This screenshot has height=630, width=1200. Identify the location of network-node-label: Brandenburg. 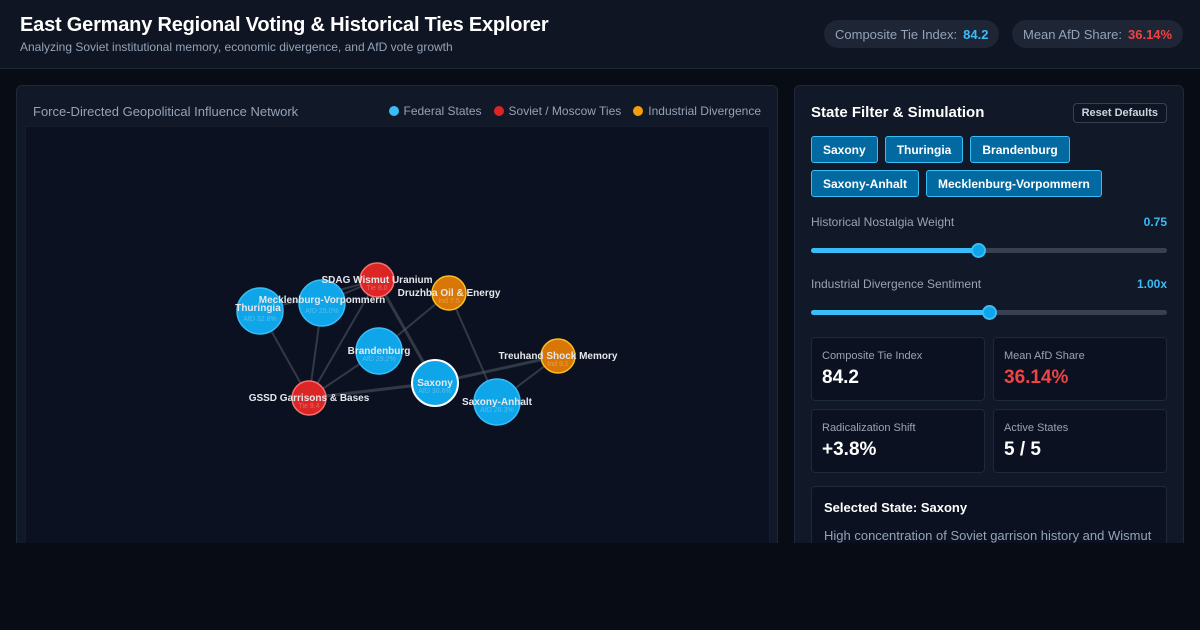
(379, 351).